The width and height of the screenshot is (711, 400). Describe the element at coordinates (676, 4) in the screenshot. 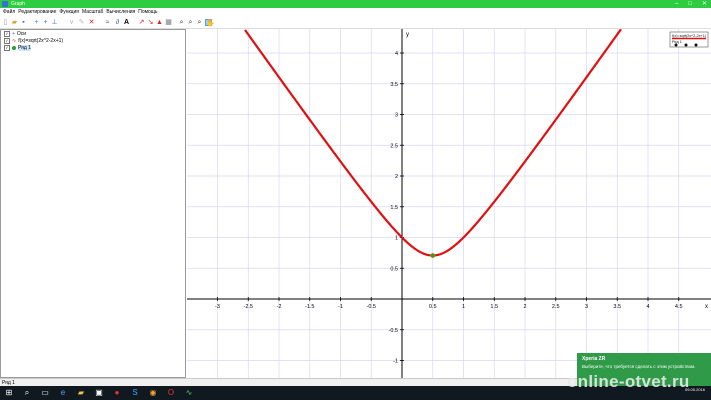

I see `minimize-button: –` at that location.